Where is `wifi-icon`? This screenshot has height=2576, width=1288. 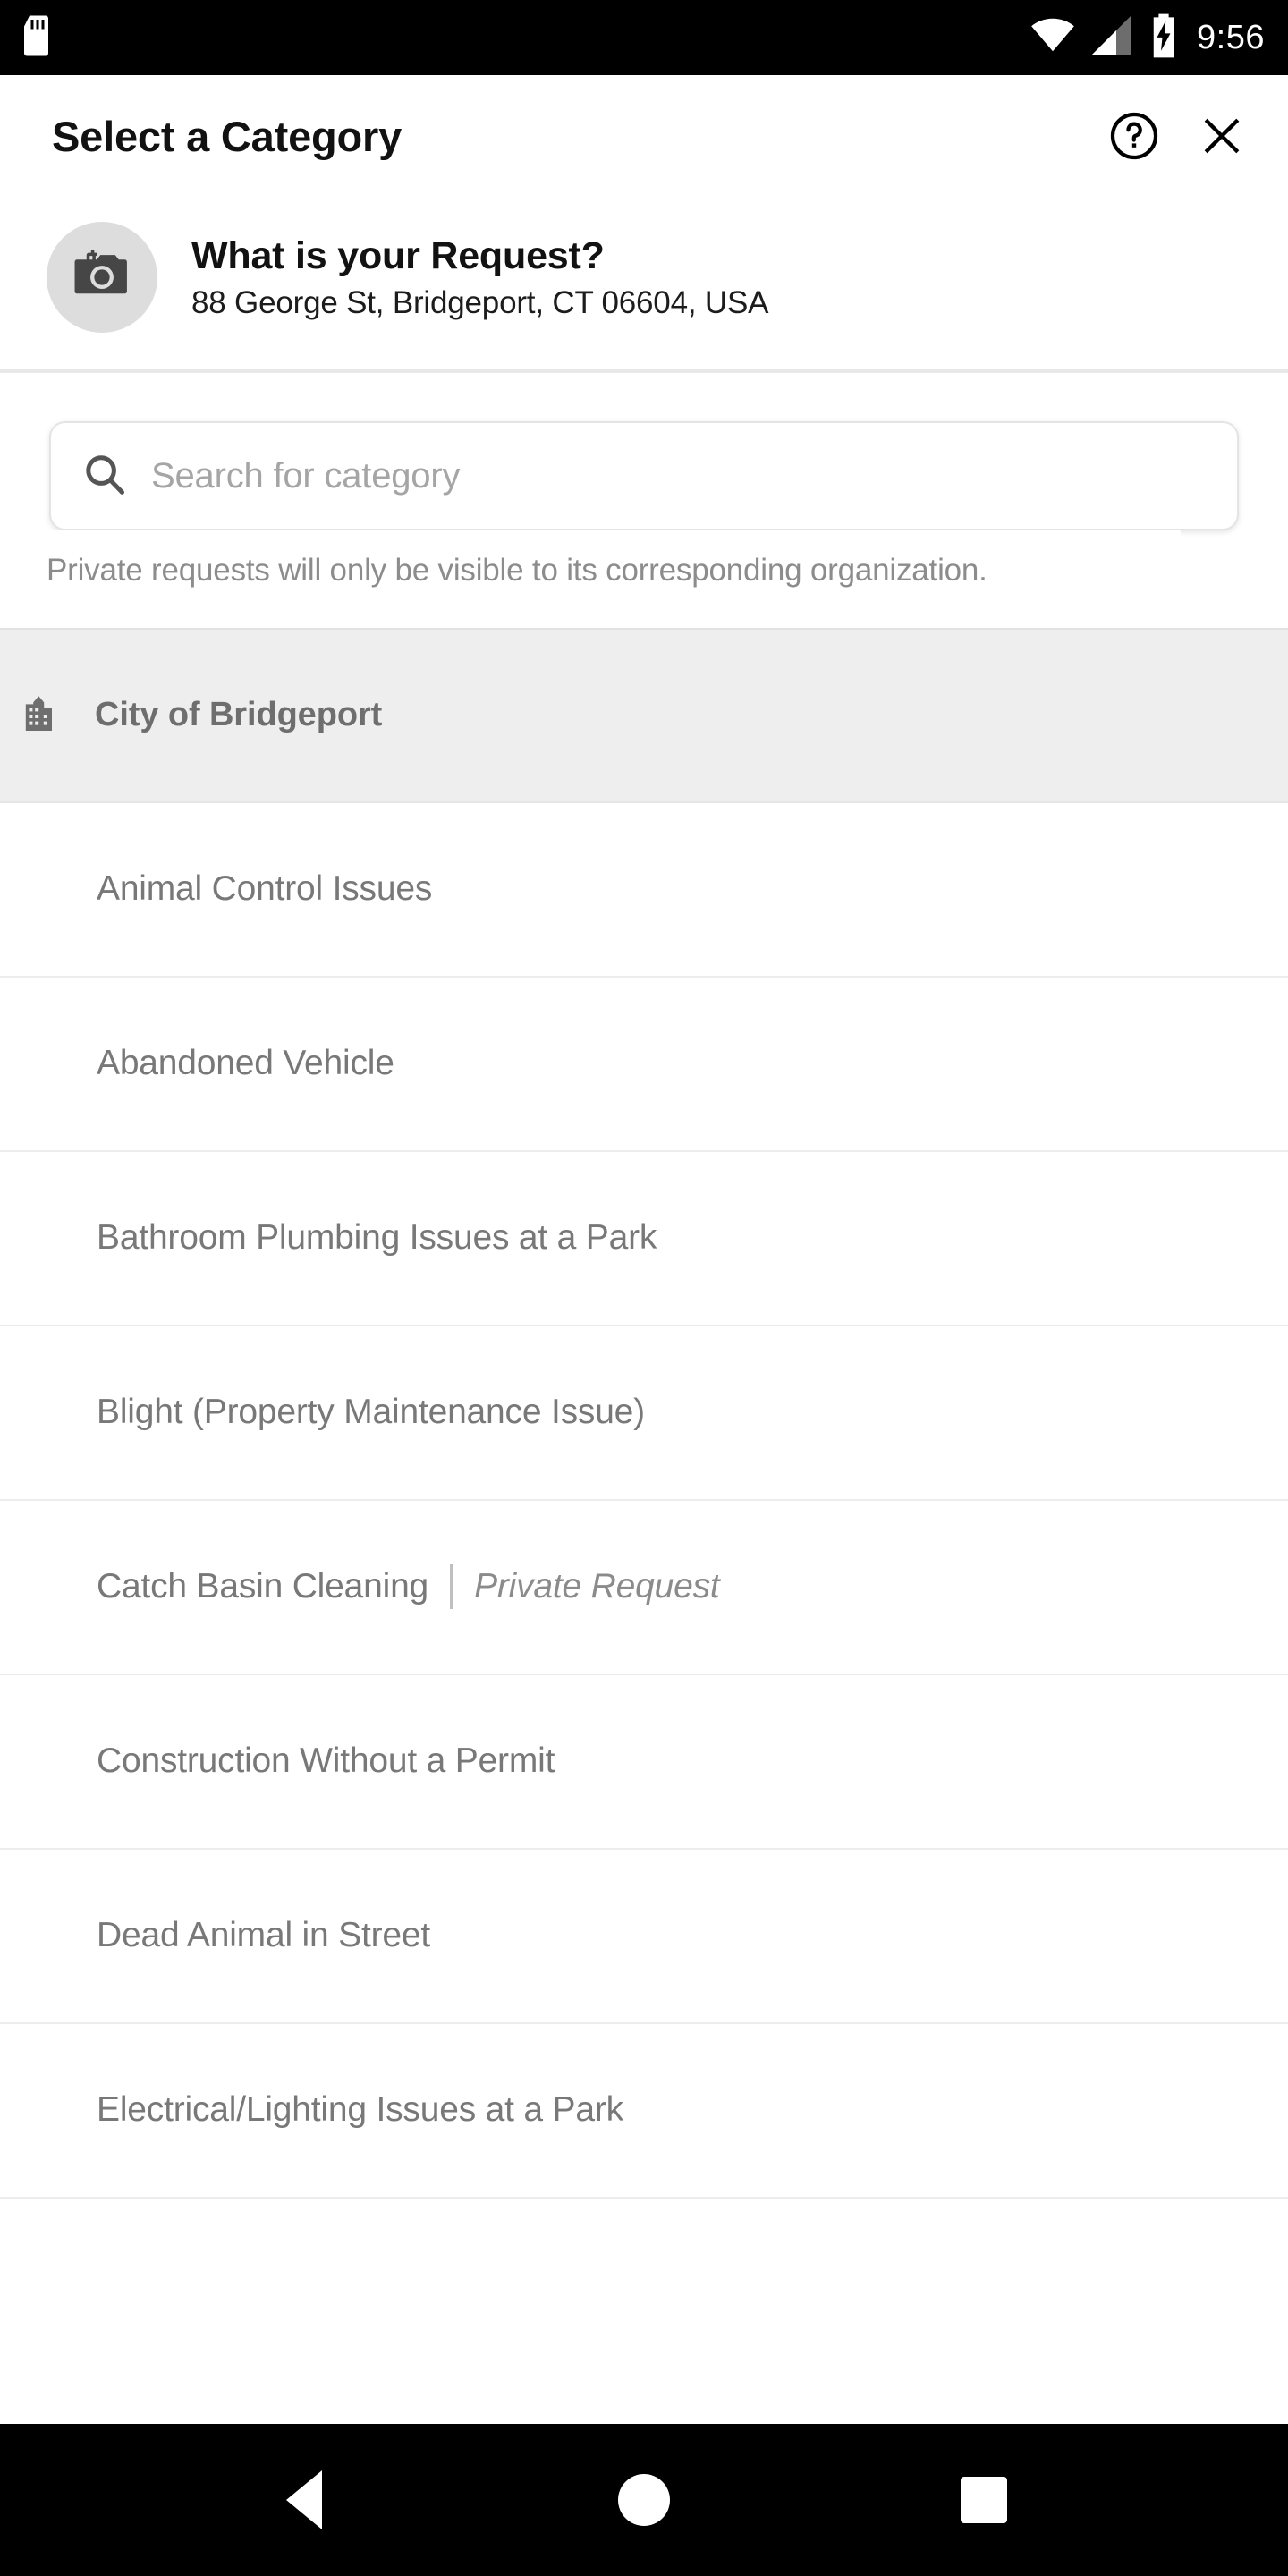
wifi-icon is located at coordinates (1052, 38).